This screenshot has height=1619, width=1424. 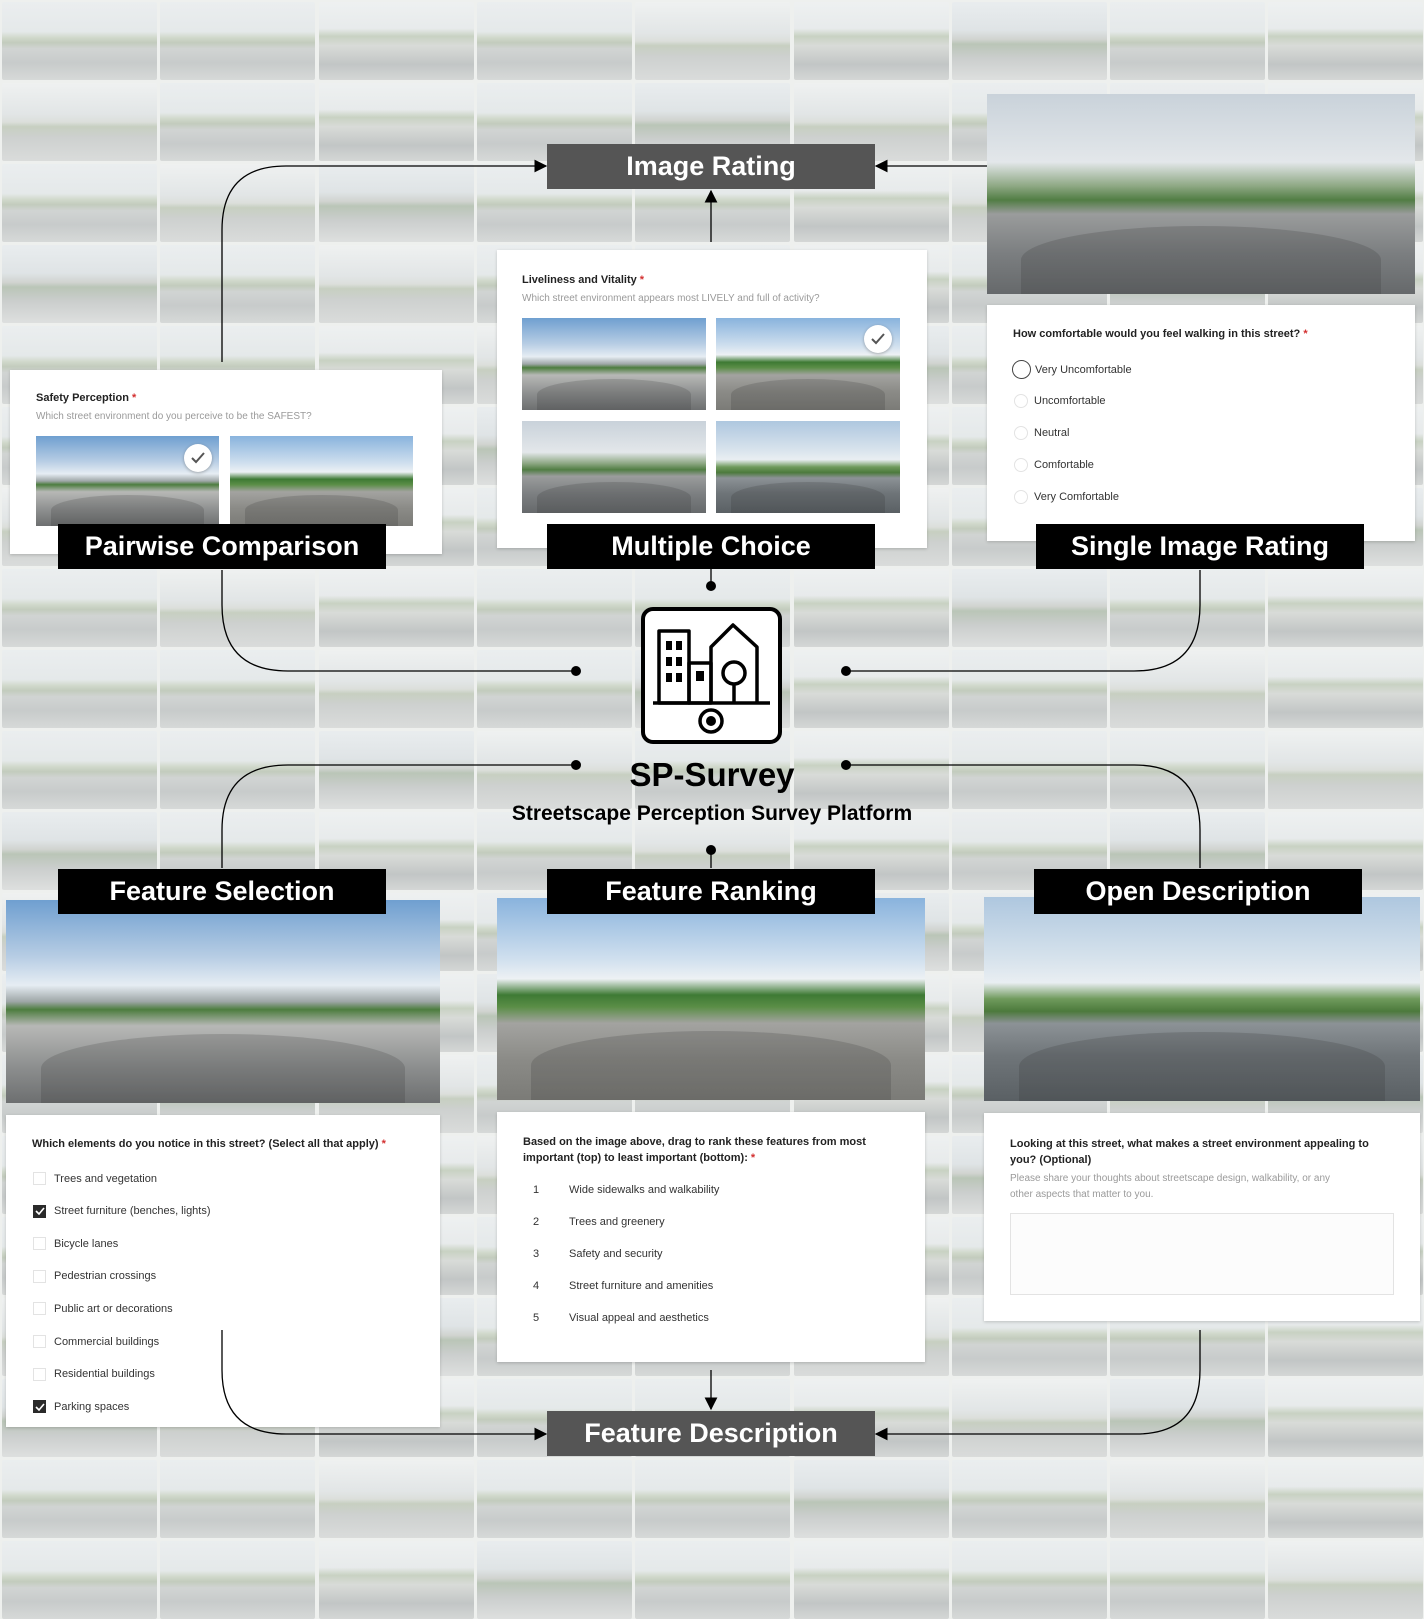 I want to click on label-feature-selection: Feature Selection, so click(x=222, y=891).